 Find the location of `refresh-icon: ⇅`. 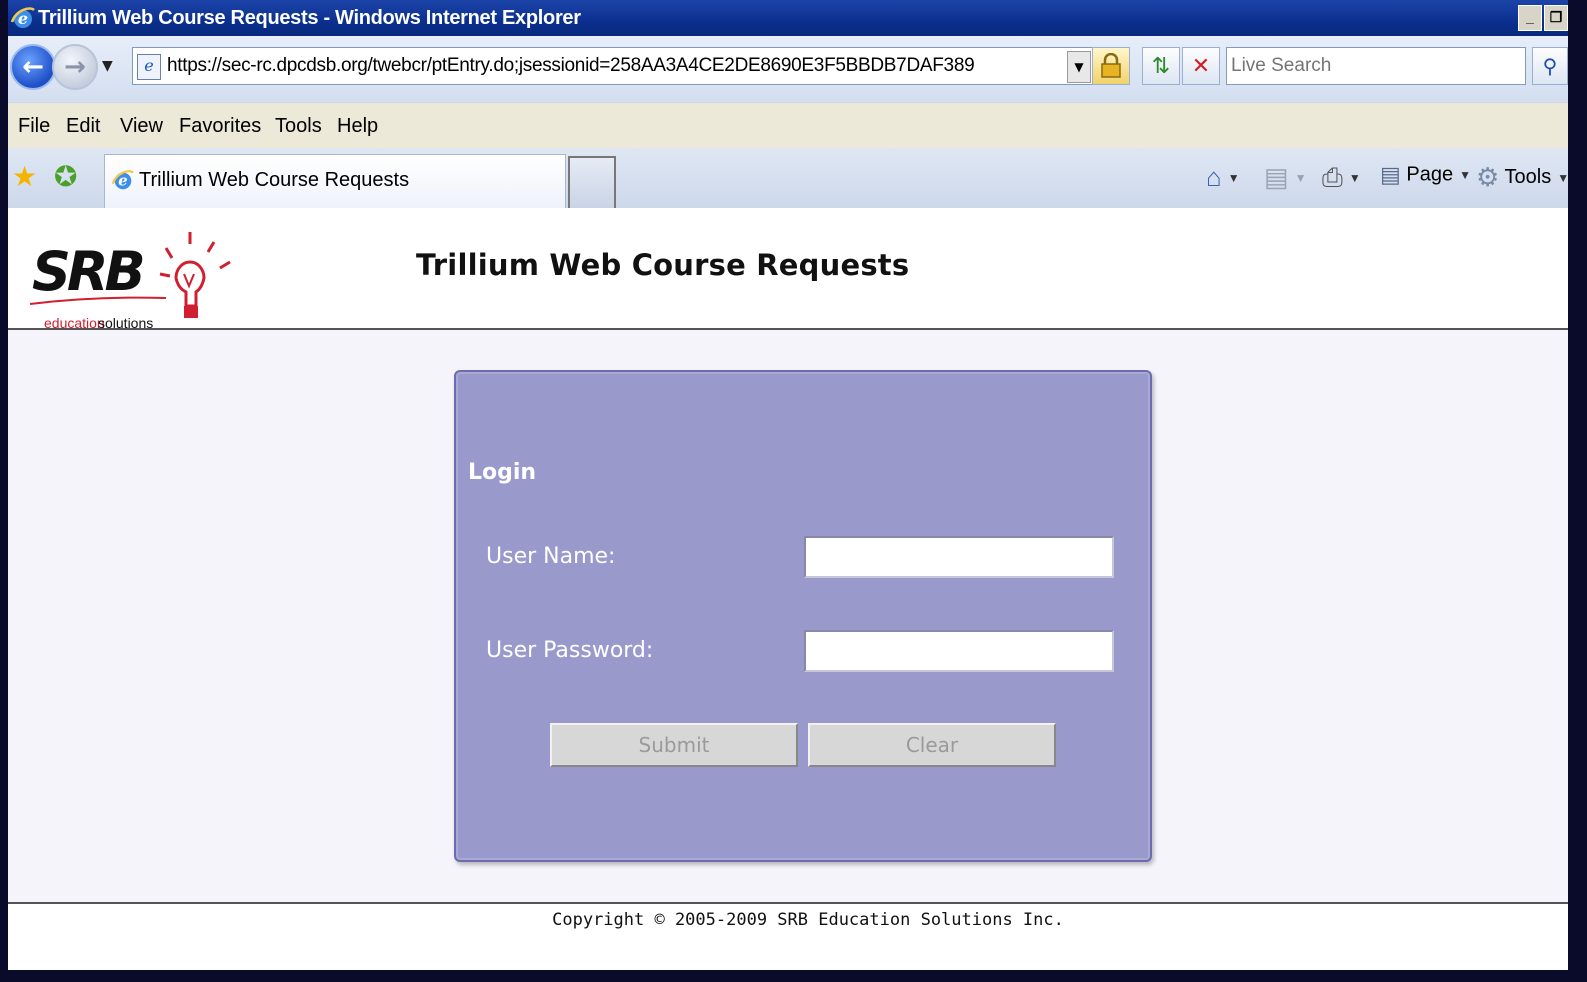

refresh-icon: ⇅ is located at coordinates (1161, 66).